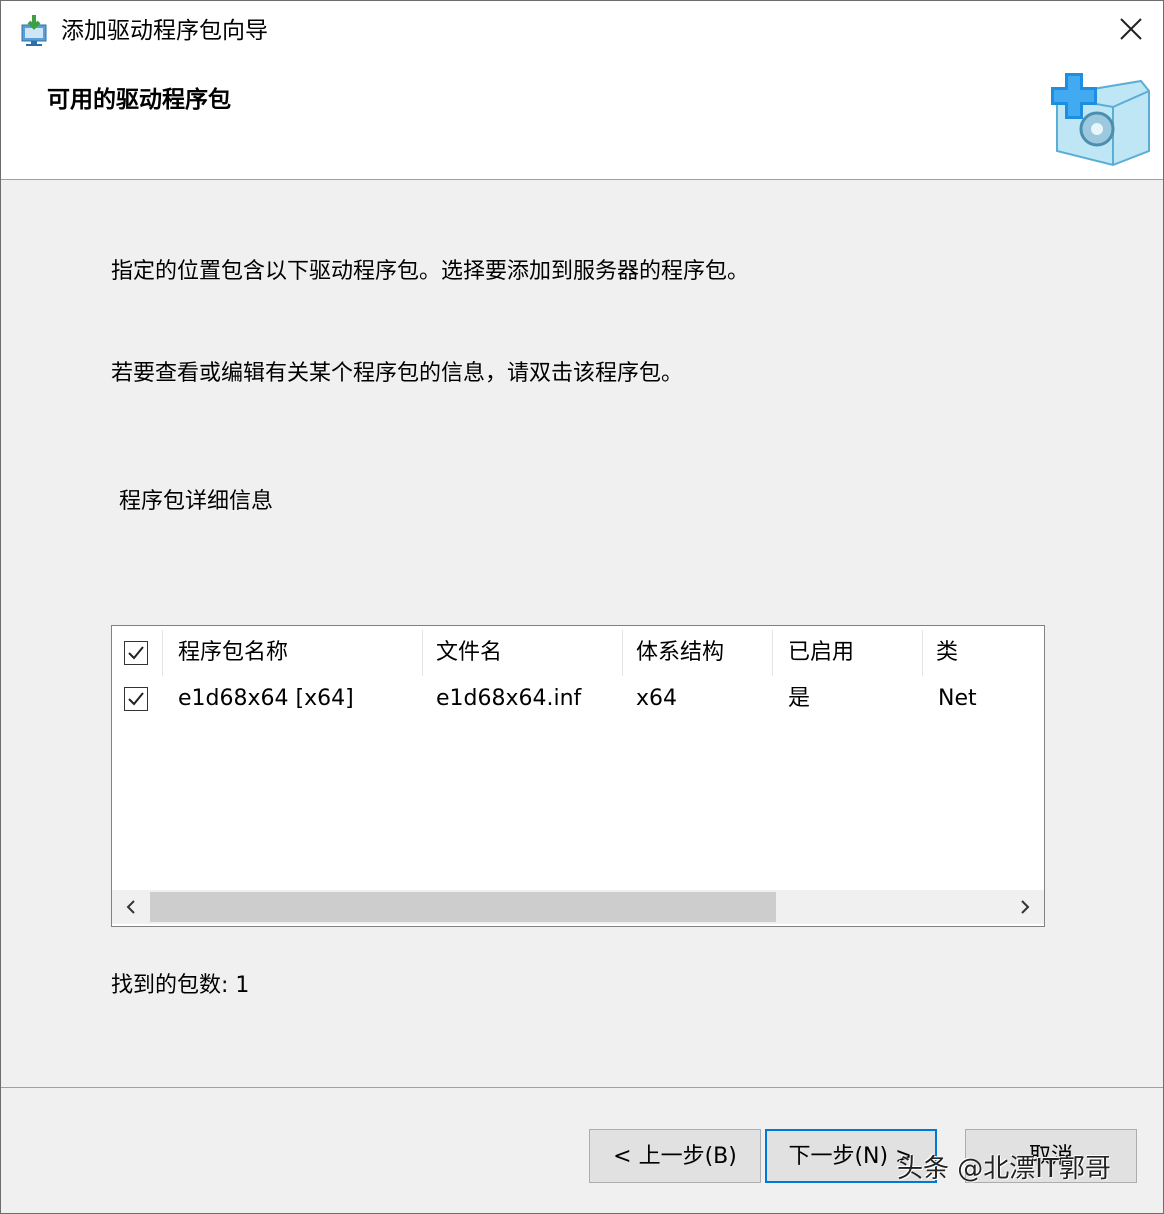  Describe the element at coordinates (582, 1087) in the screenshot. I see `footer-divider` at that location.